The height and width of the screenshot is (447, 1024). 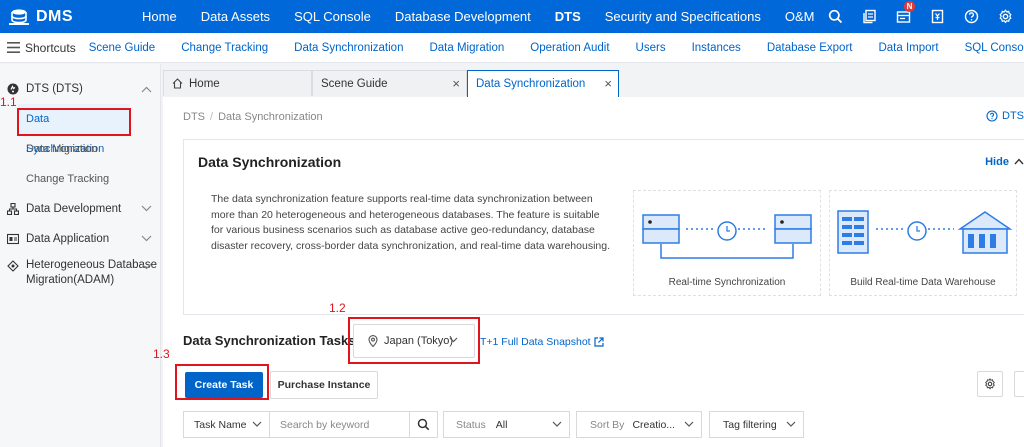 I want to click on copy-icon, so click(x=869, y=16).